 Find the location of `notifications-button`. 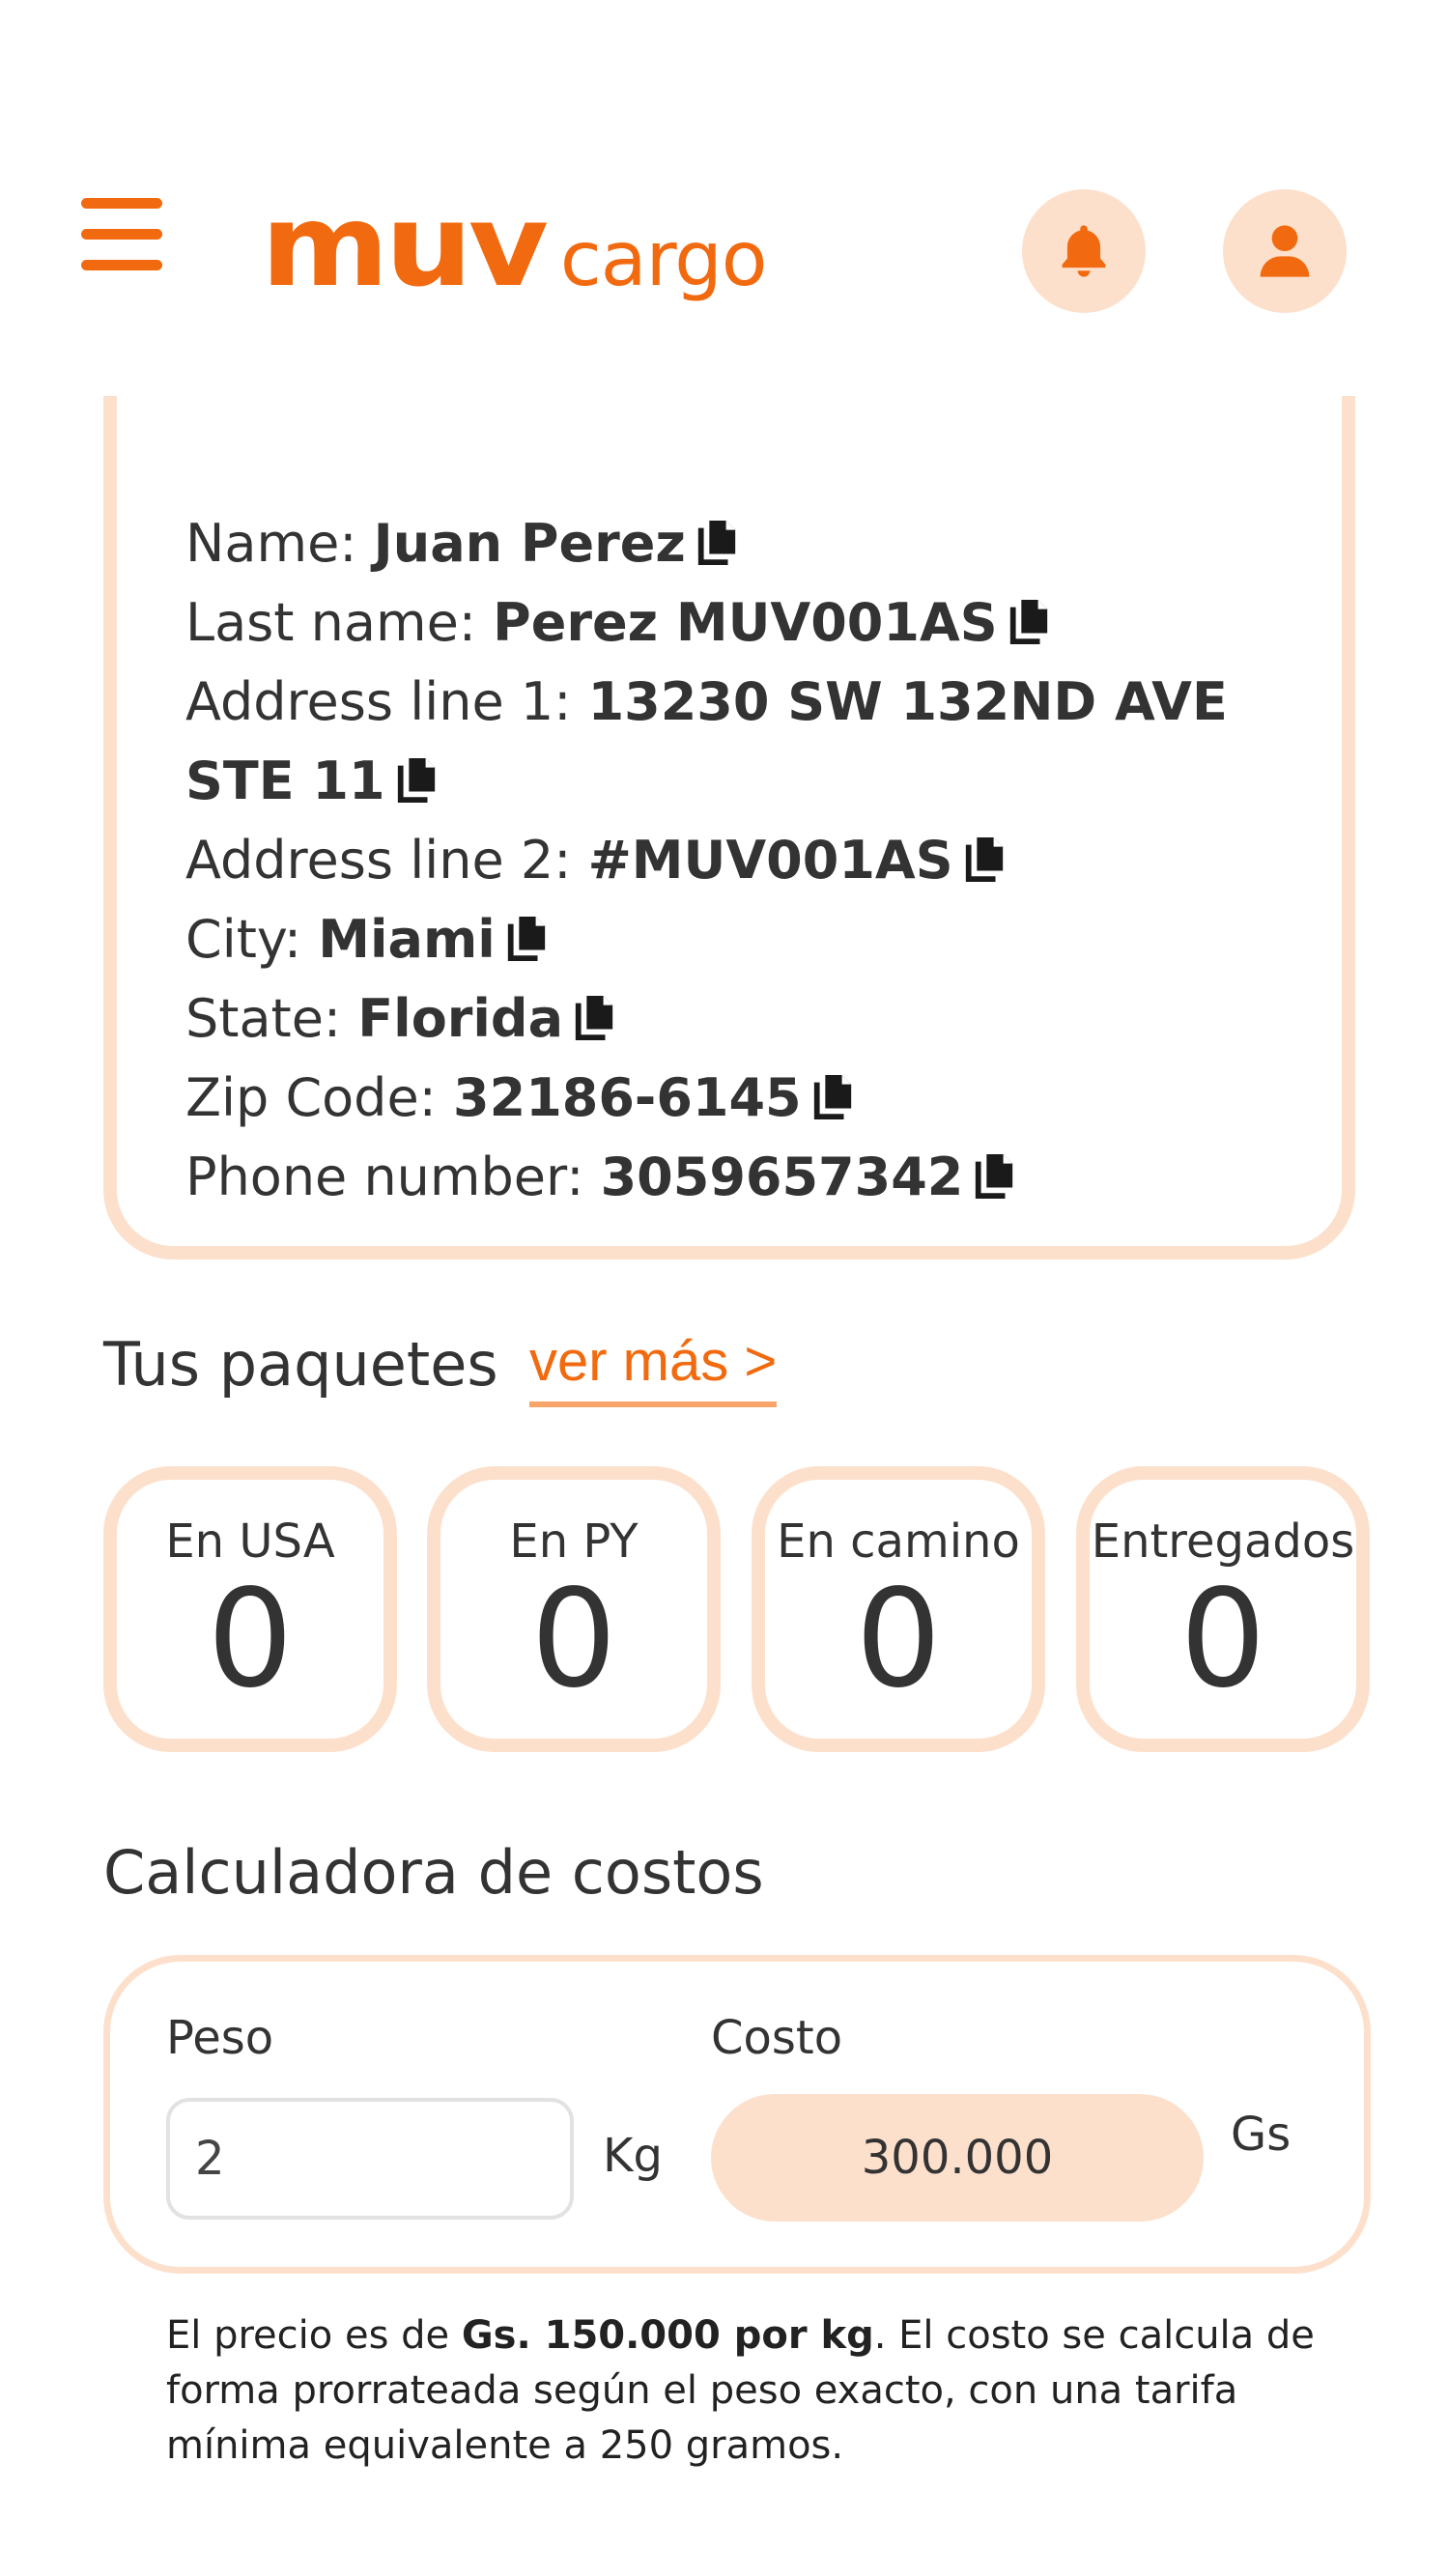

notifications-button is located at coordinates (1084, 251).